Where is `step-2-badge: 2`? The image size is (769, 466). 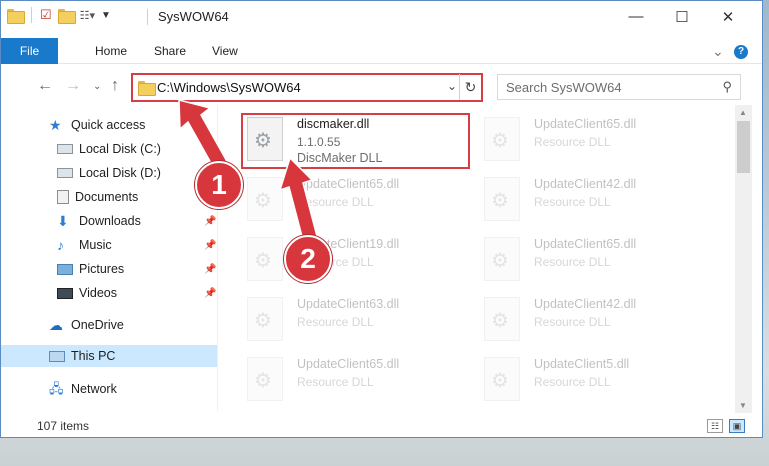
step-2-badge: 2 is located at coordinates (308, 259).